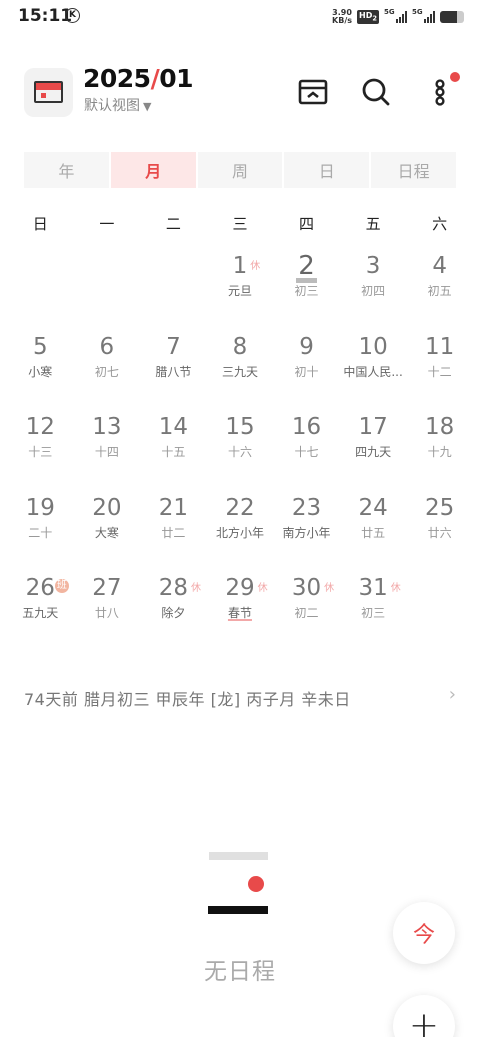 Image resolution: width=480 pixels, height=1037 pixels. What do you see at coordinates (307, 224) in the screenshot?
I see `weekday-label: 四` at bounding box center [307, 224].